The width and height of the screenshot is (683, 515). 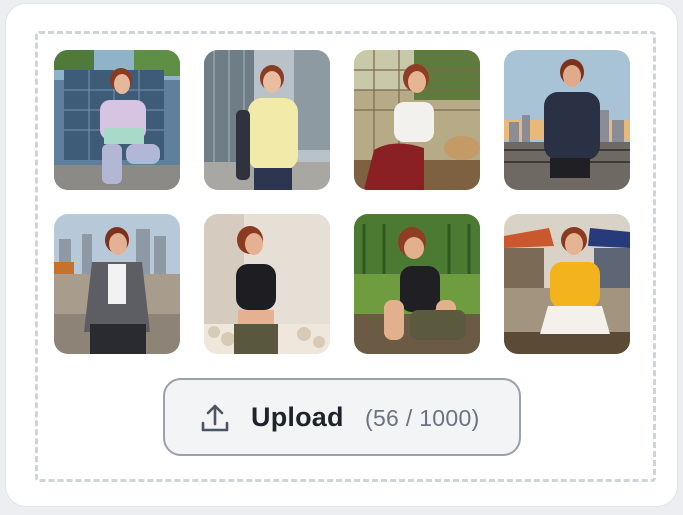 I want to click on photo-city-street, so click(x=267, y=120).